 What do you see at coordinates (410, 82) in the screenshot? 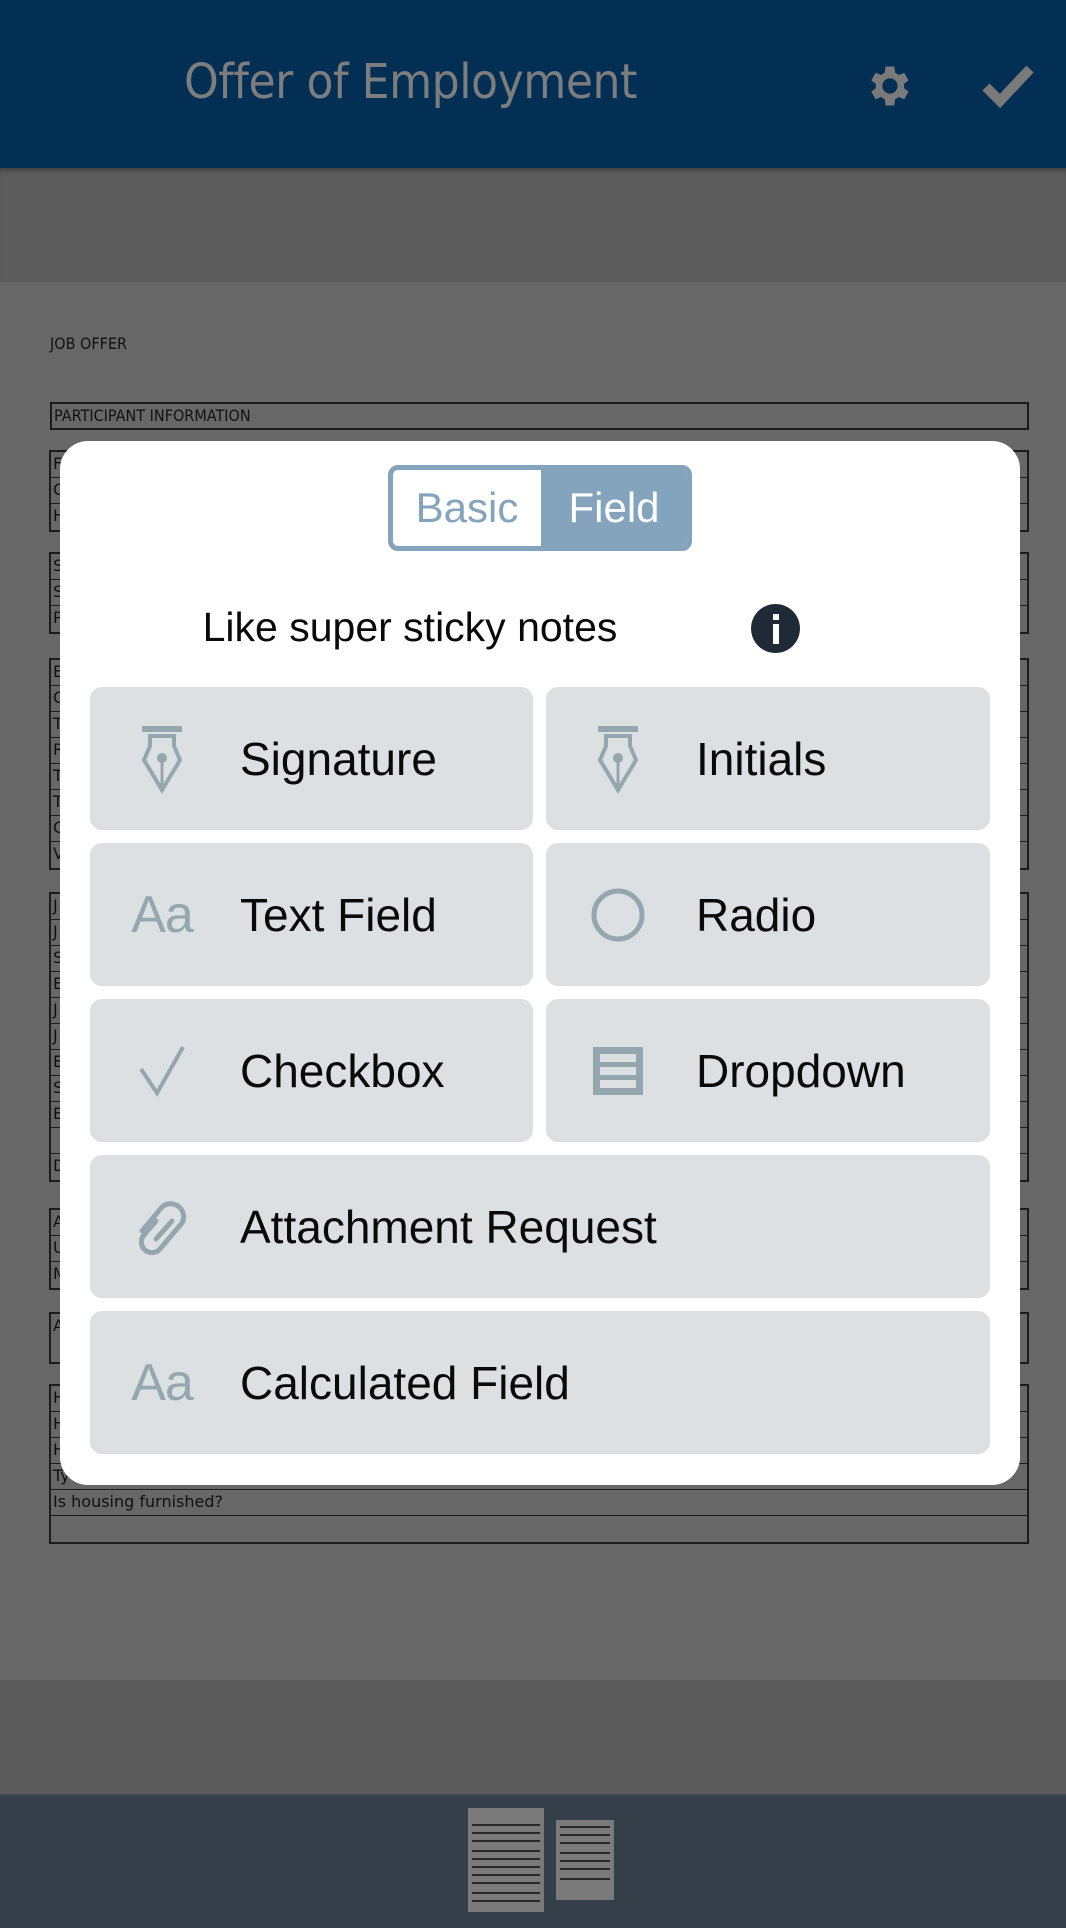
I see `page-title: Offer of Employment` at bounding box center [410, 82].